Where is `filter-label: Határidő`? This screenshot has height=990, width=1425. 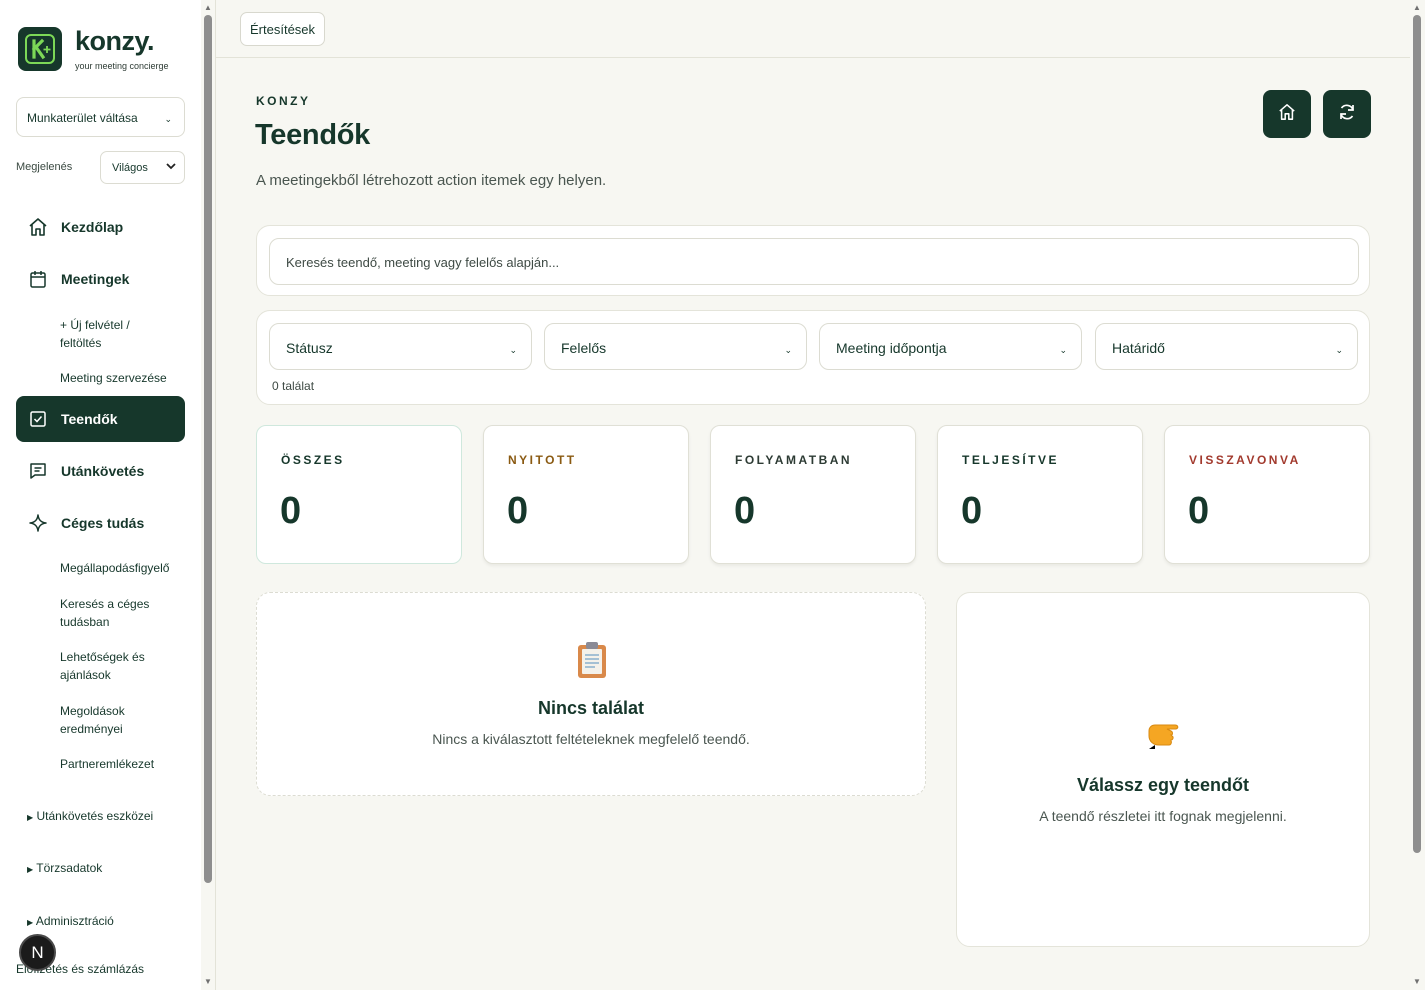
filter-label: Határidő is located at coordinates (1138, 348).